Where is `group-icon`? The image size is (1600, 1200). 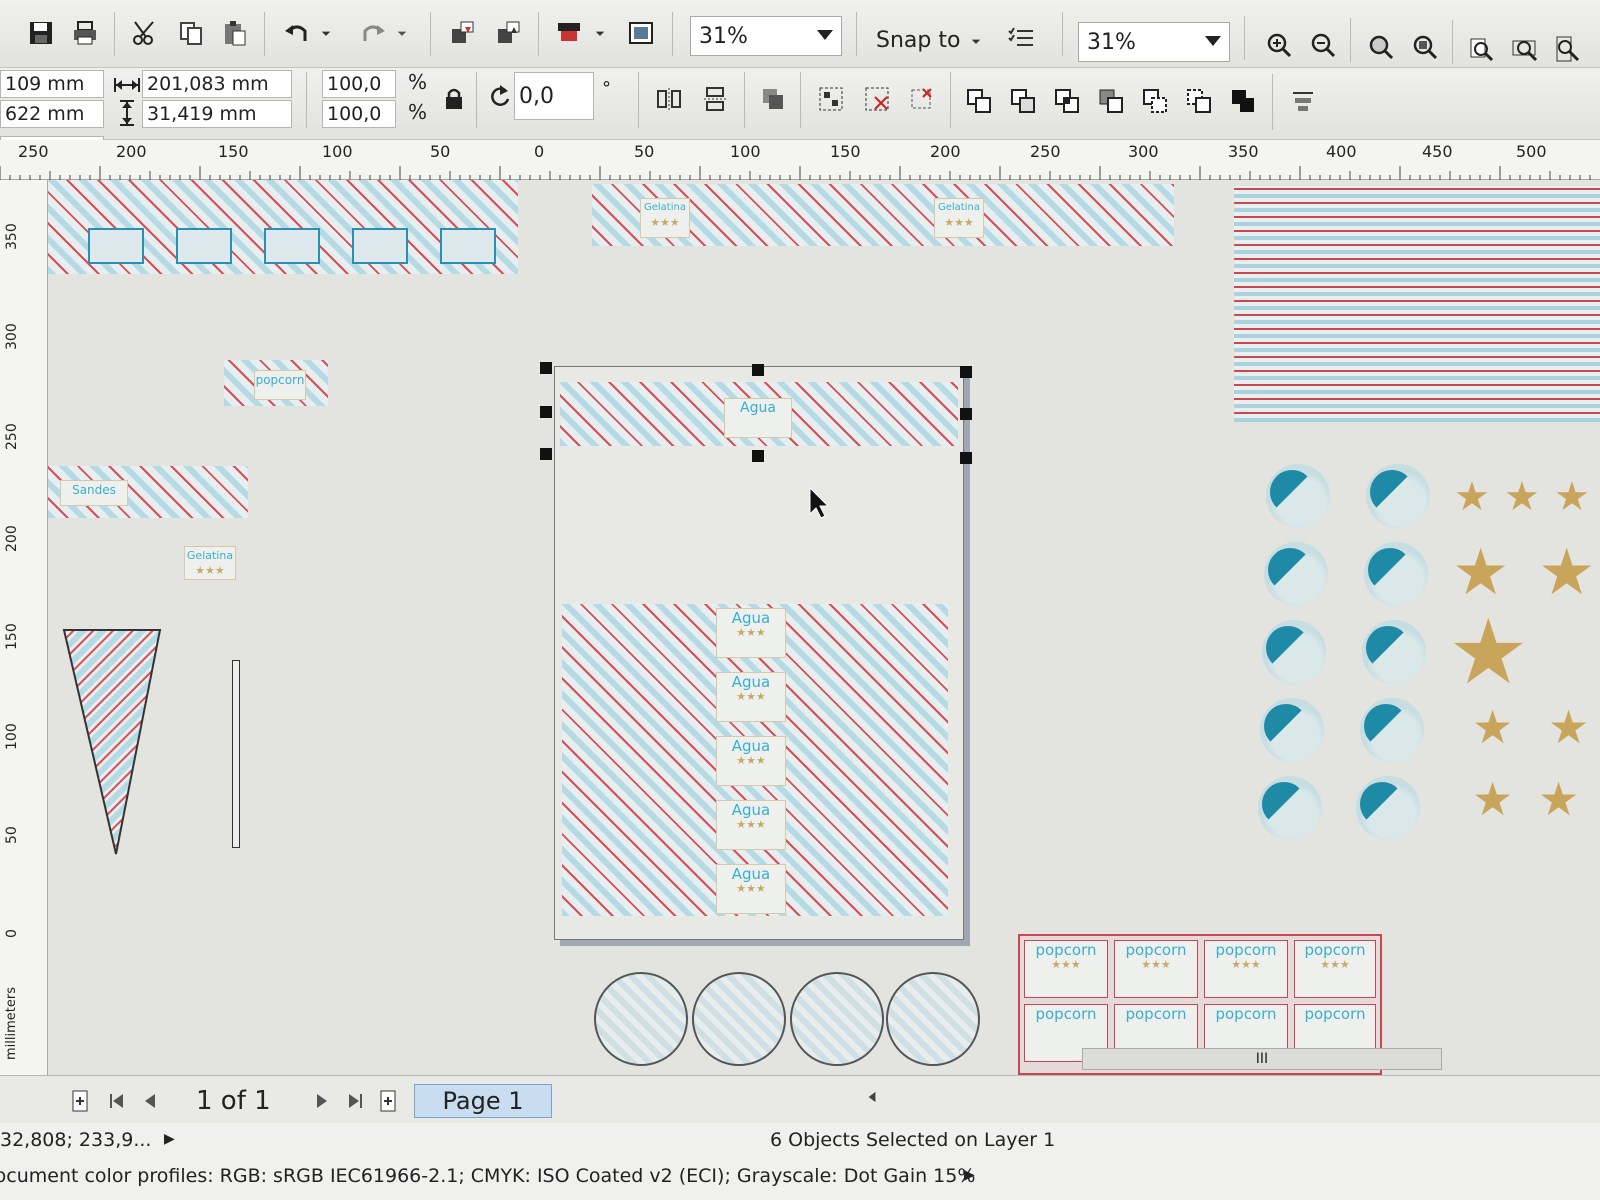 group-icon is located at coordinates (831, 99).